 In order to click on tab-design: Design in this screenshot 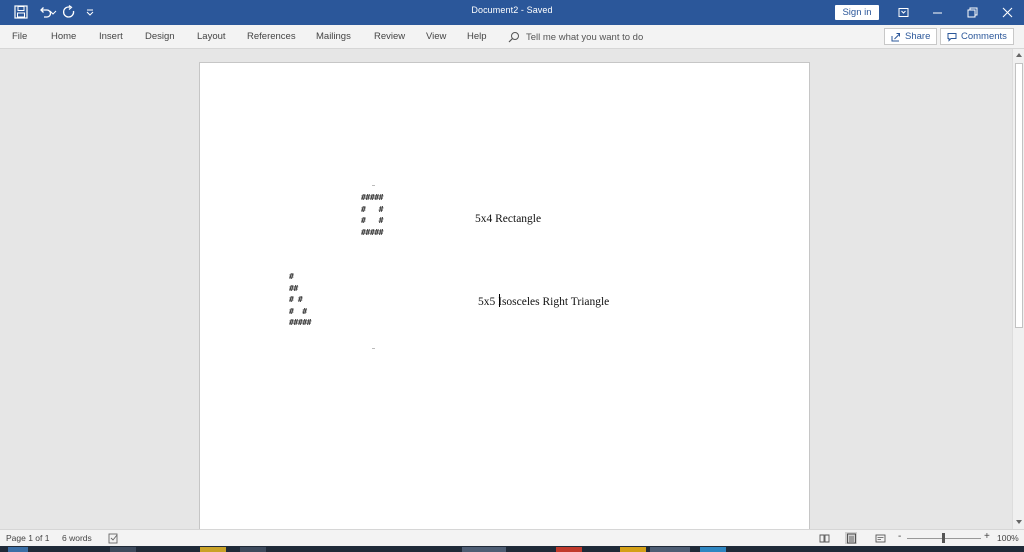, I will do `click(160, 36)`.